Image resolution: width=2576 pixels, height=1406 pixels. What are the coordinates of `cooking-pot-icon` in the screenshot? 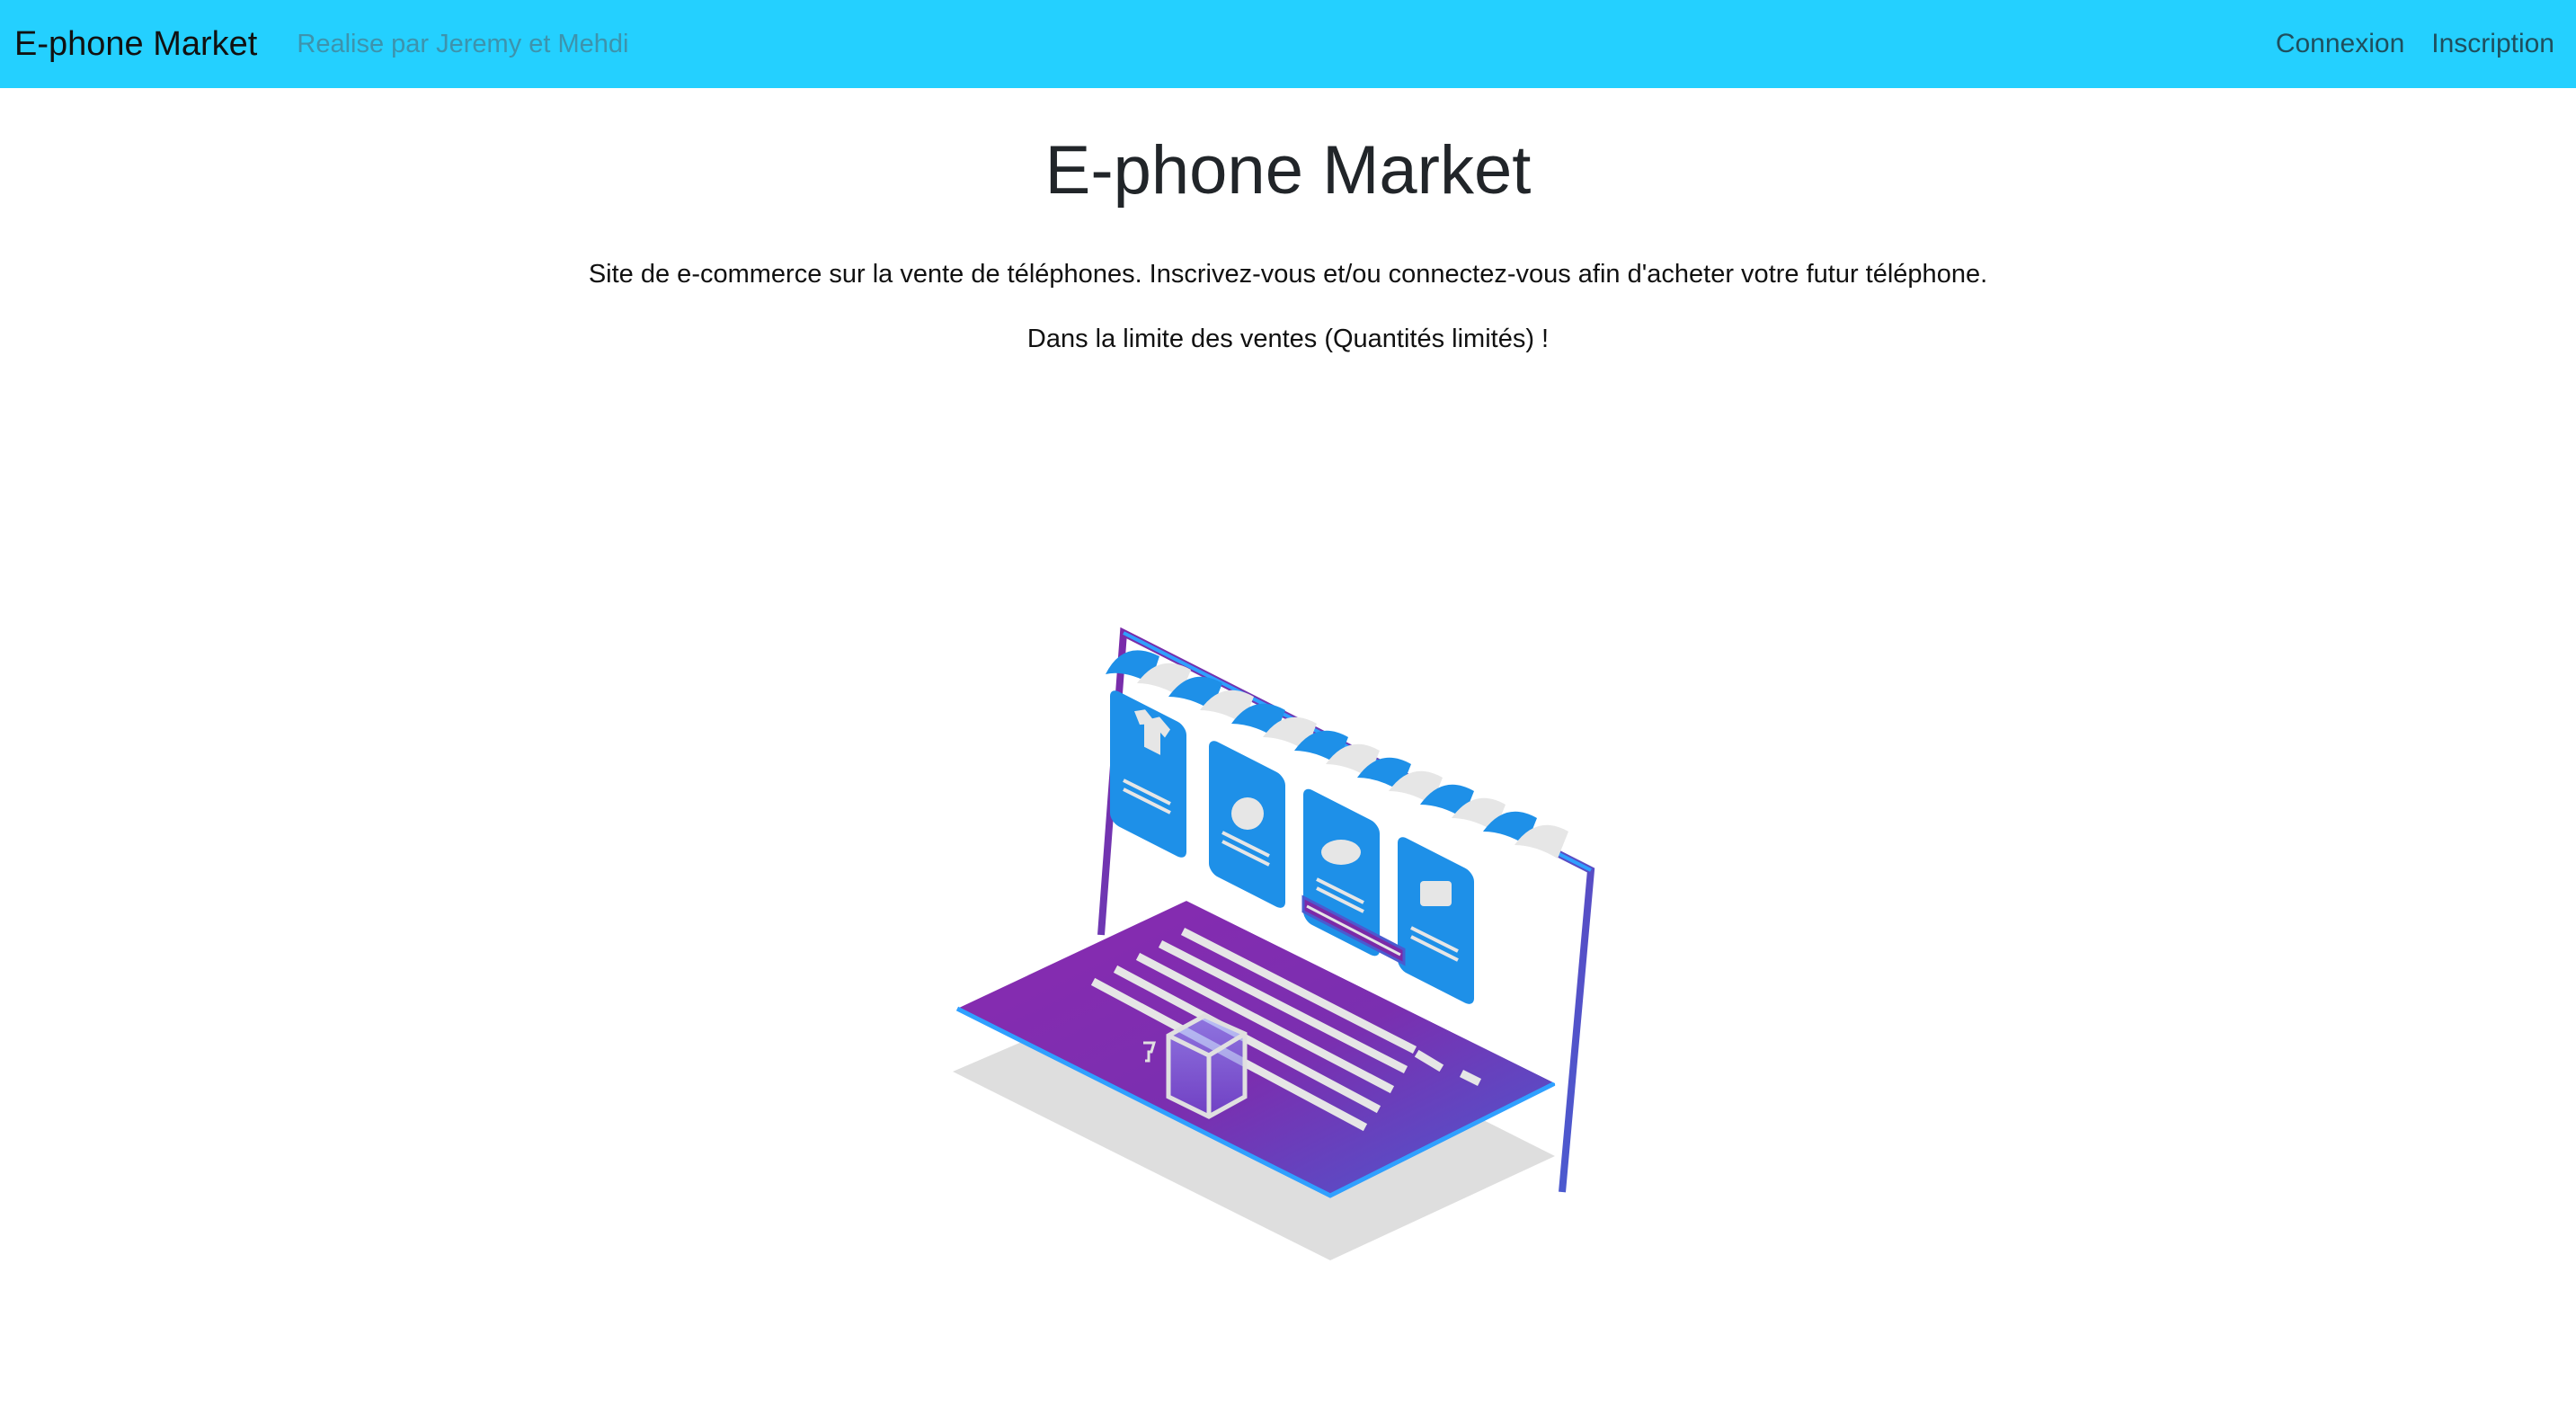 It's located at (1341, 852).